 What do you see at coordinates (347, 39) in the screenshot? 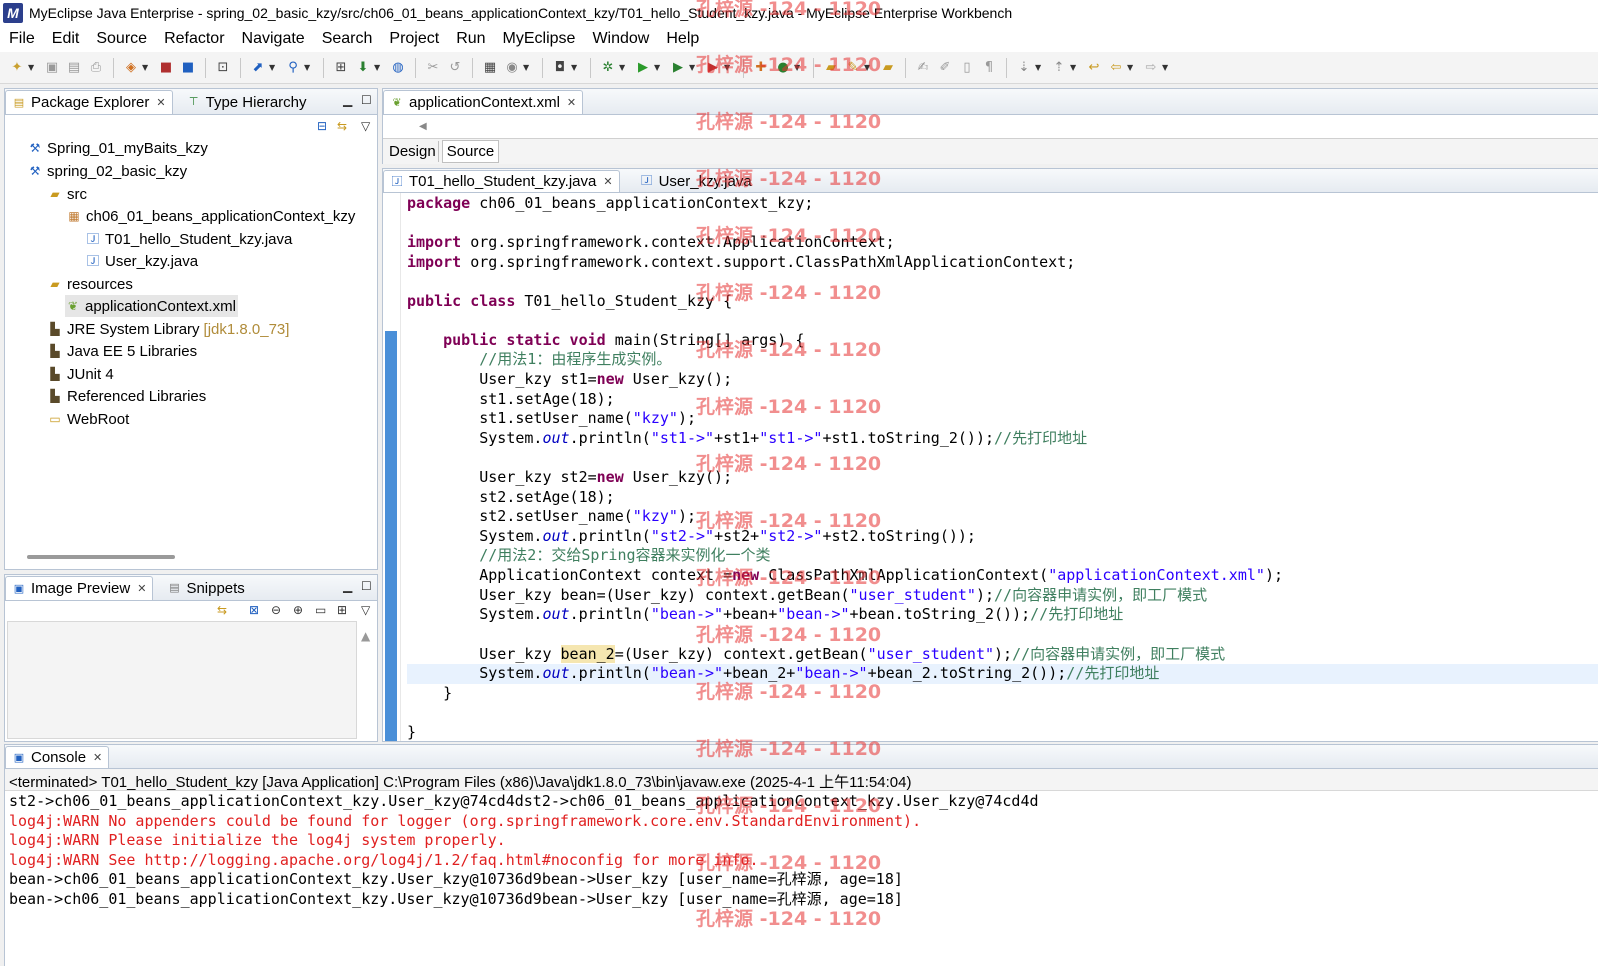
I see `menu-search: Search` at bounding box center [347, 39].